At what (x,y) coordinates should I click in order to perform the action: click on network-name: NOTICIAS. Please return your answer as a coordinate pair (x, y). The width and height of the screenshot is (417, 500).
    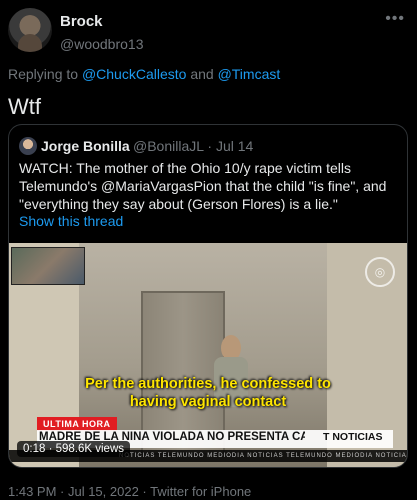
    Looking at the image, I should click on (357, 437).